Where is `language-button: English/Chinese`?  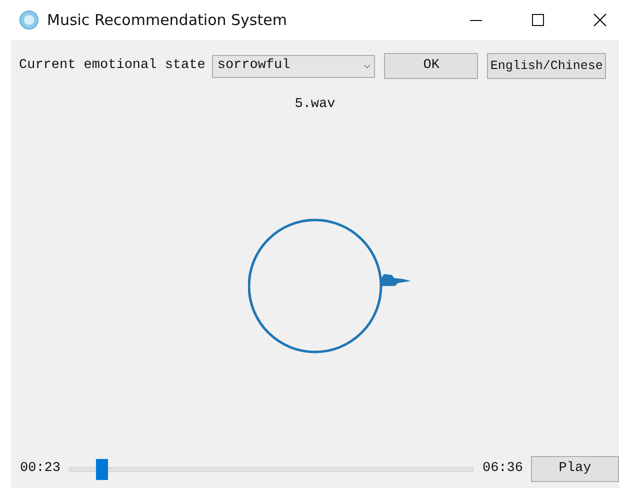
language-button: English/Chinese is located at coordinates (546, 66).